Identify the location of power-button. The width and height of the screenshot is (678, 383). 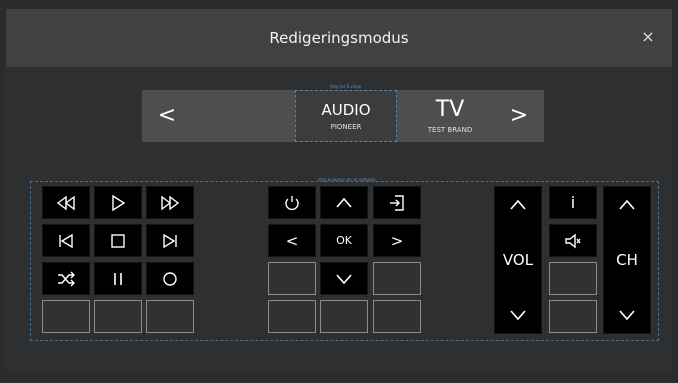
(292, 202).